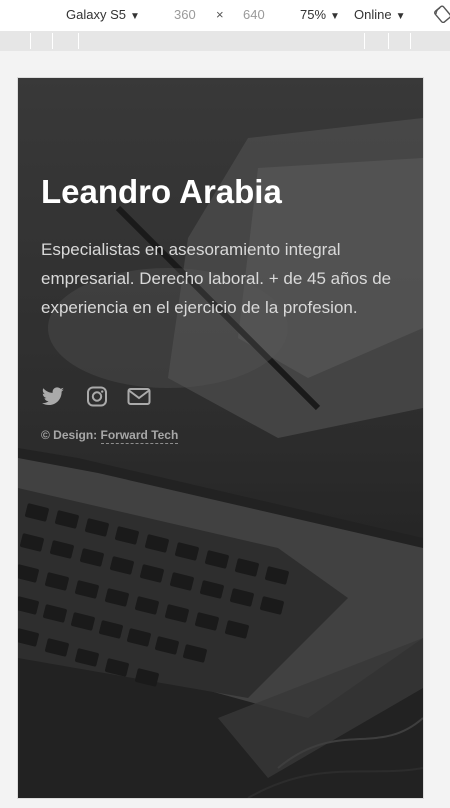 Image resolution: width=450 pixels, height=808 pixels. I want to click on network-select: Online ▼, so click(379, 16).